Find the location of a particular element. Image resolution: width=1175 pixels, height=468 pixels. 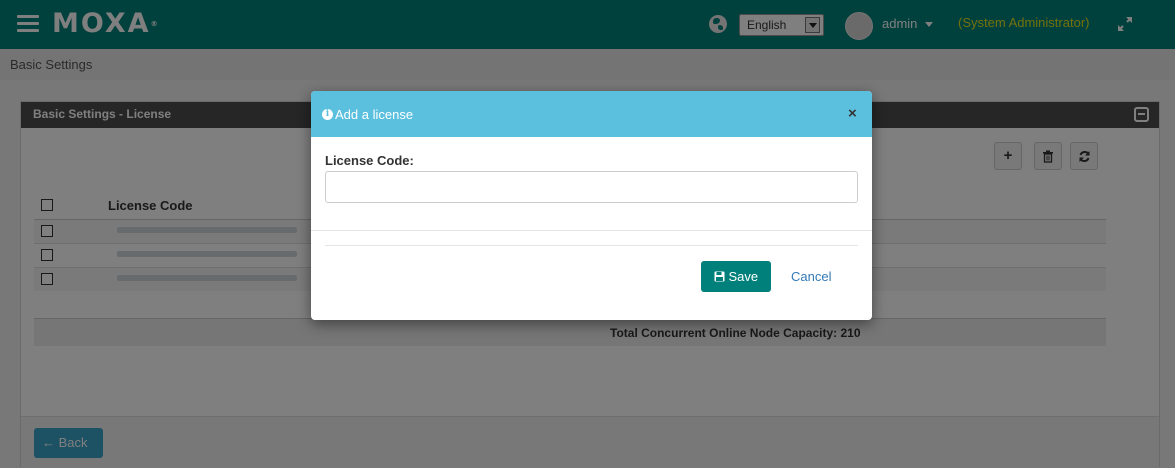

license-code-input is located at coordinates (591, 187).